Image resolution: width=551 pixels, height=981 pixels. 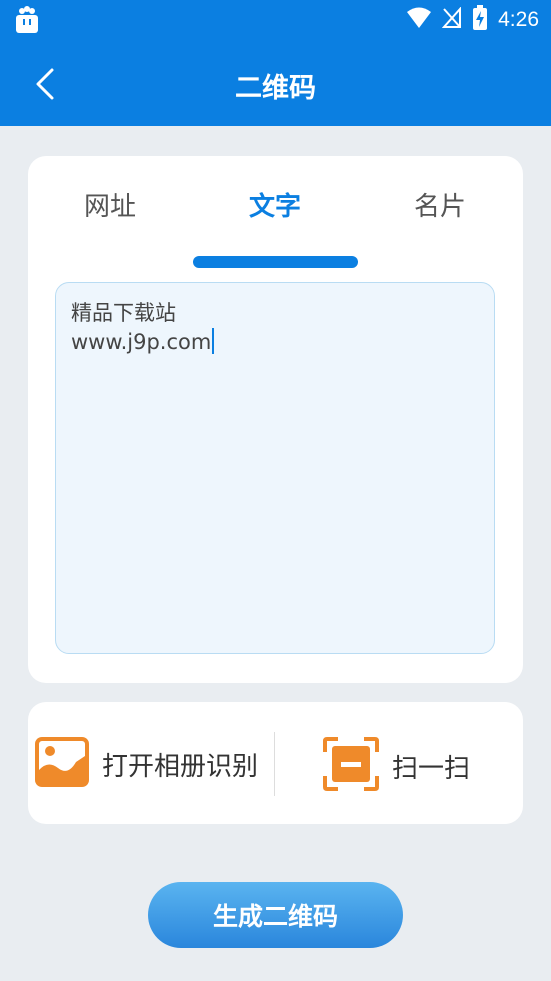 I want to click on open-album-button: 打开相册识别, so click(x=146, y=764).